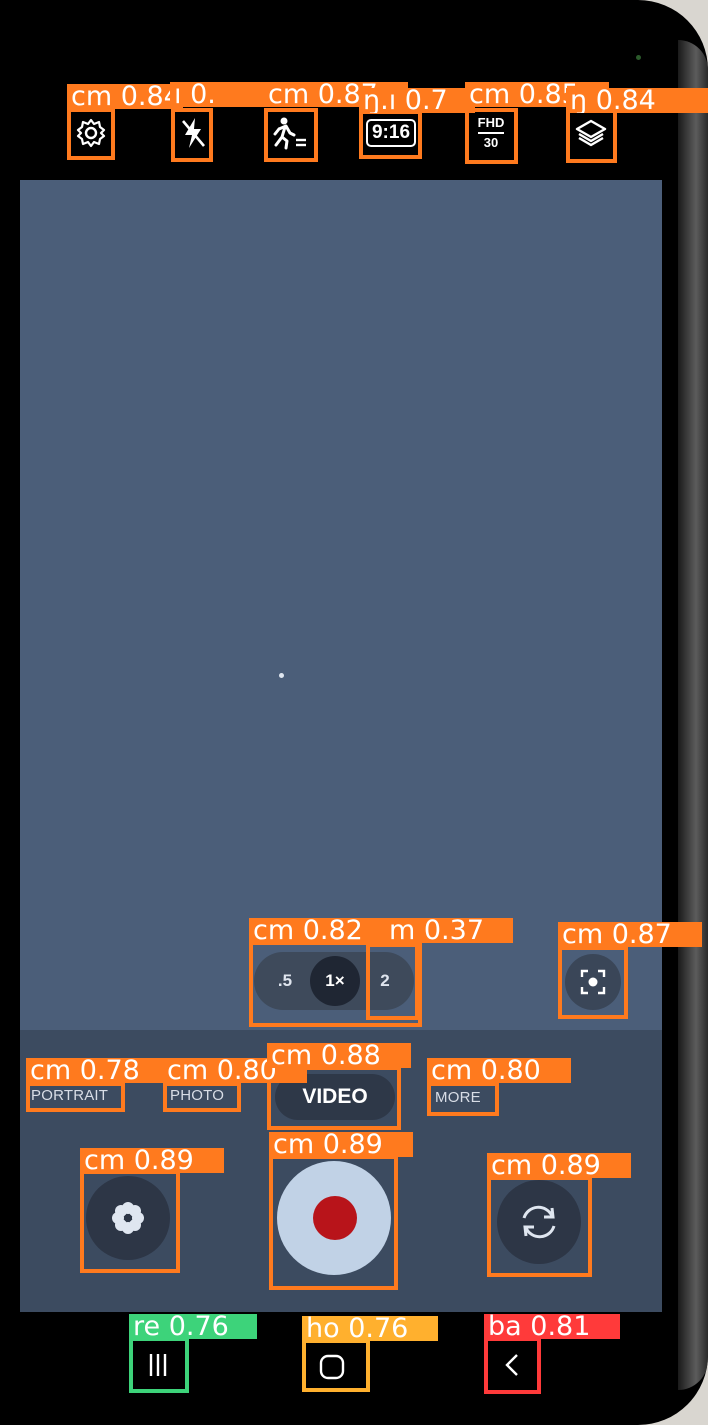 The image size is (708, 1425). What do you see at coordinates (559, 1165) in the screenshot?
I see `detection-label-switch-camera: cm 0.89` at bounding box center [559, 1165].